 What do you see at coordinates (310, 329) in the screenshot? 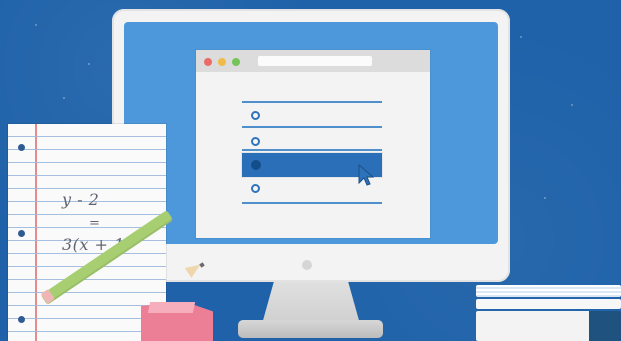
I see `monitor-stand-base` at bounding box center [310, 329].